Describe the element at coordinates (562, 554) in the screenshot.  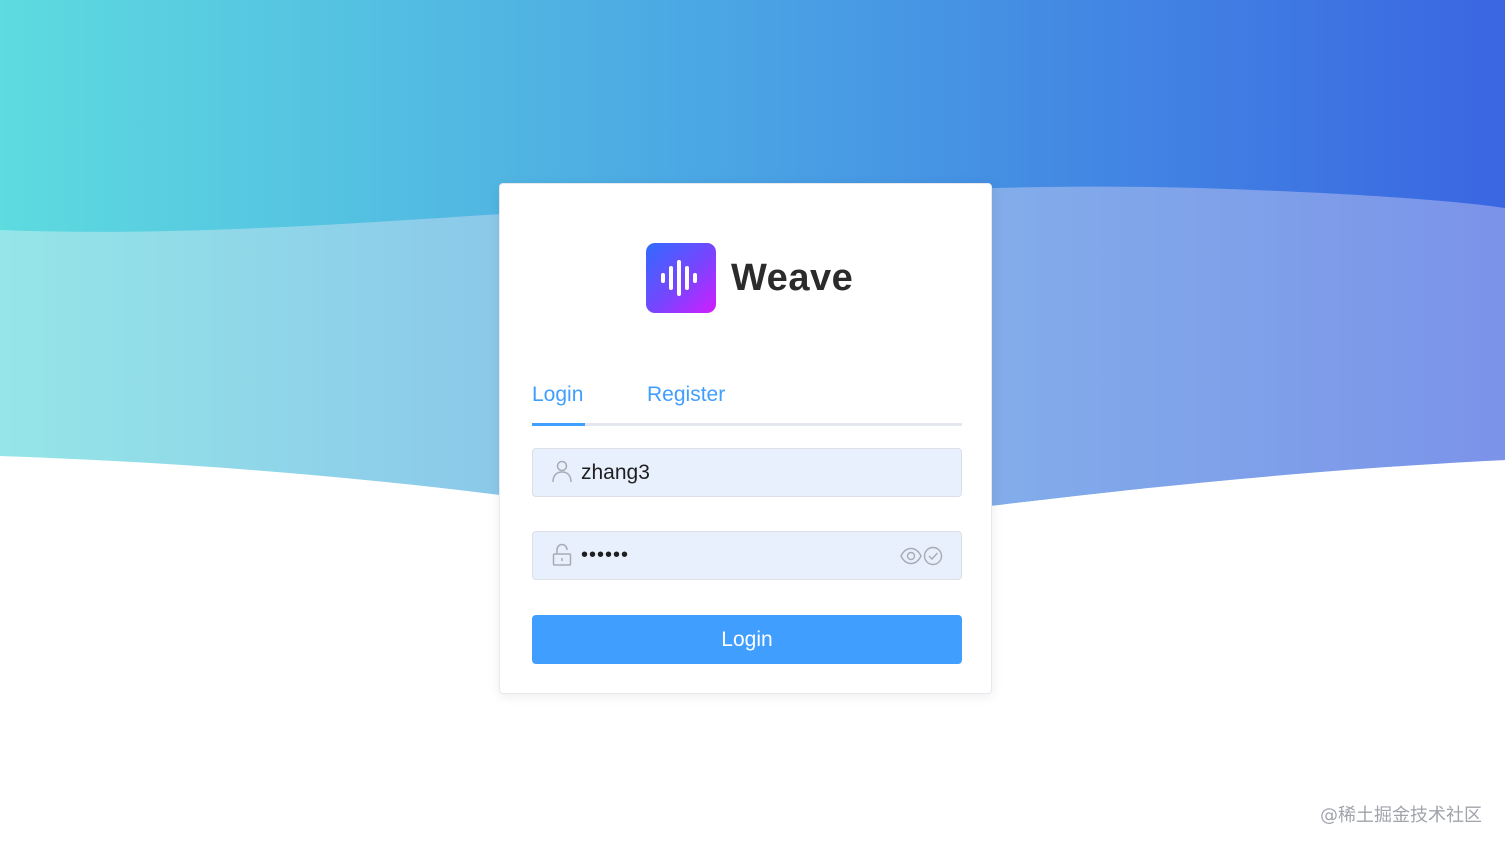
I see `lock-icon` at that location.